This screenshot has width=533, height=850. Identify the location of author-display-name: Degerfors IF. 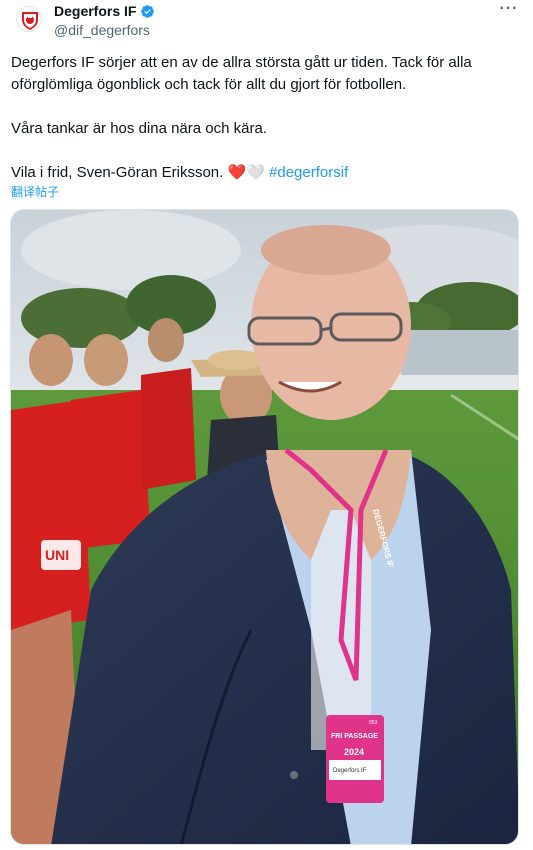
(95, 11).